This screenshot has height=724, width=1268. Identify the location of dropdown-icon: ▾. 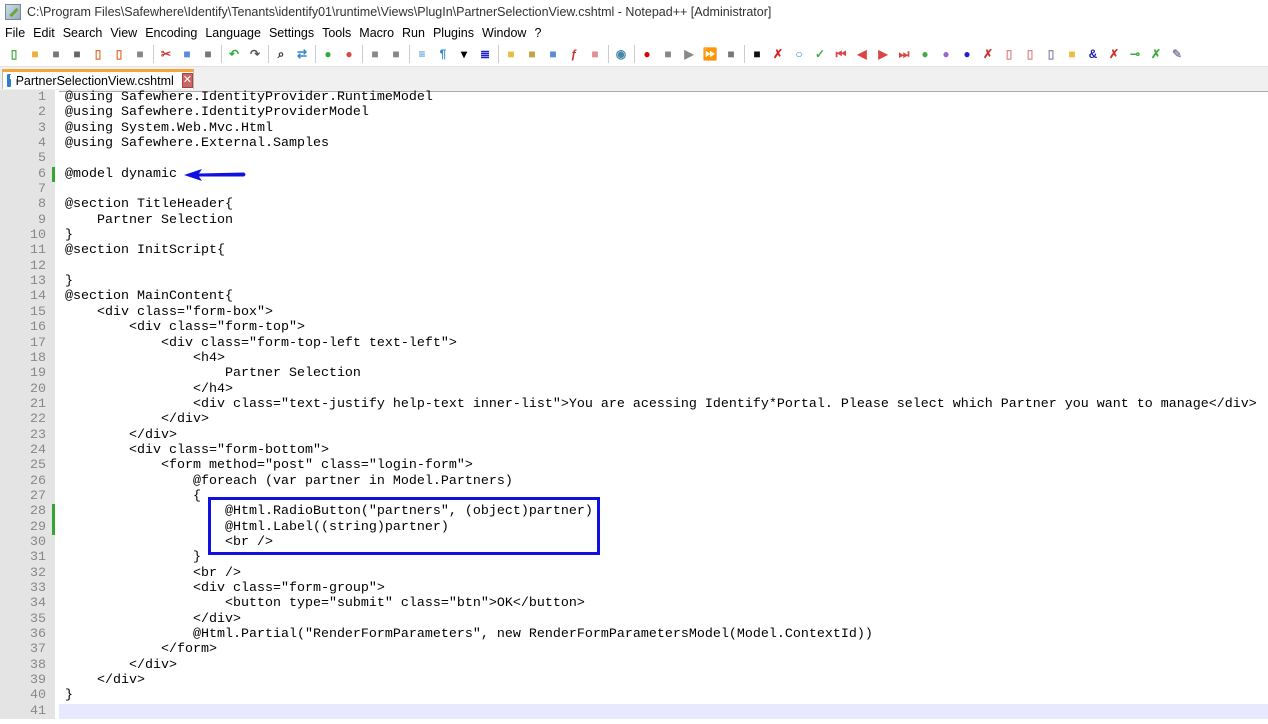
(464, 54).